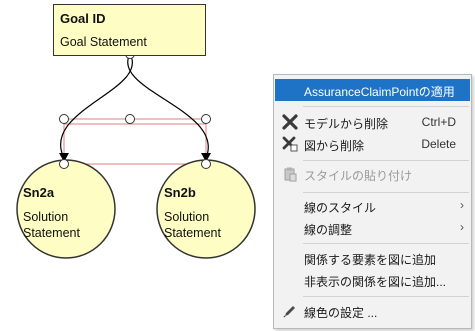 This screenshot has height=331, width=475. I want to click on menu-item-shortcut: Ctrl+D, so click(438, 122).